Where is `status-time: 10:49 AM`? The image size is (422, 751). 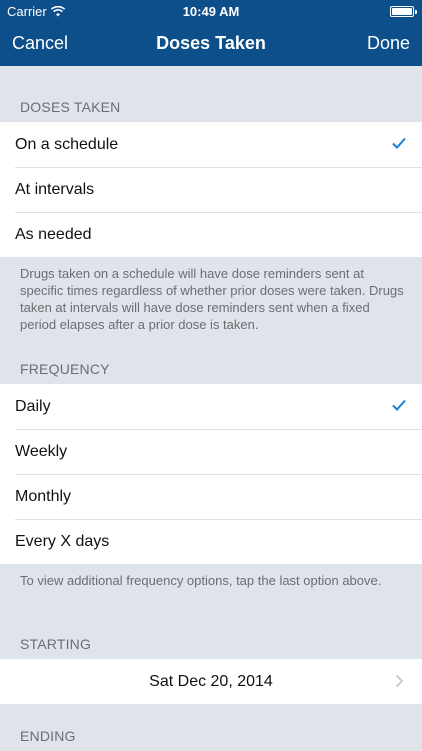
status-time: 10:49 AM is located at coordinates (211, 11).